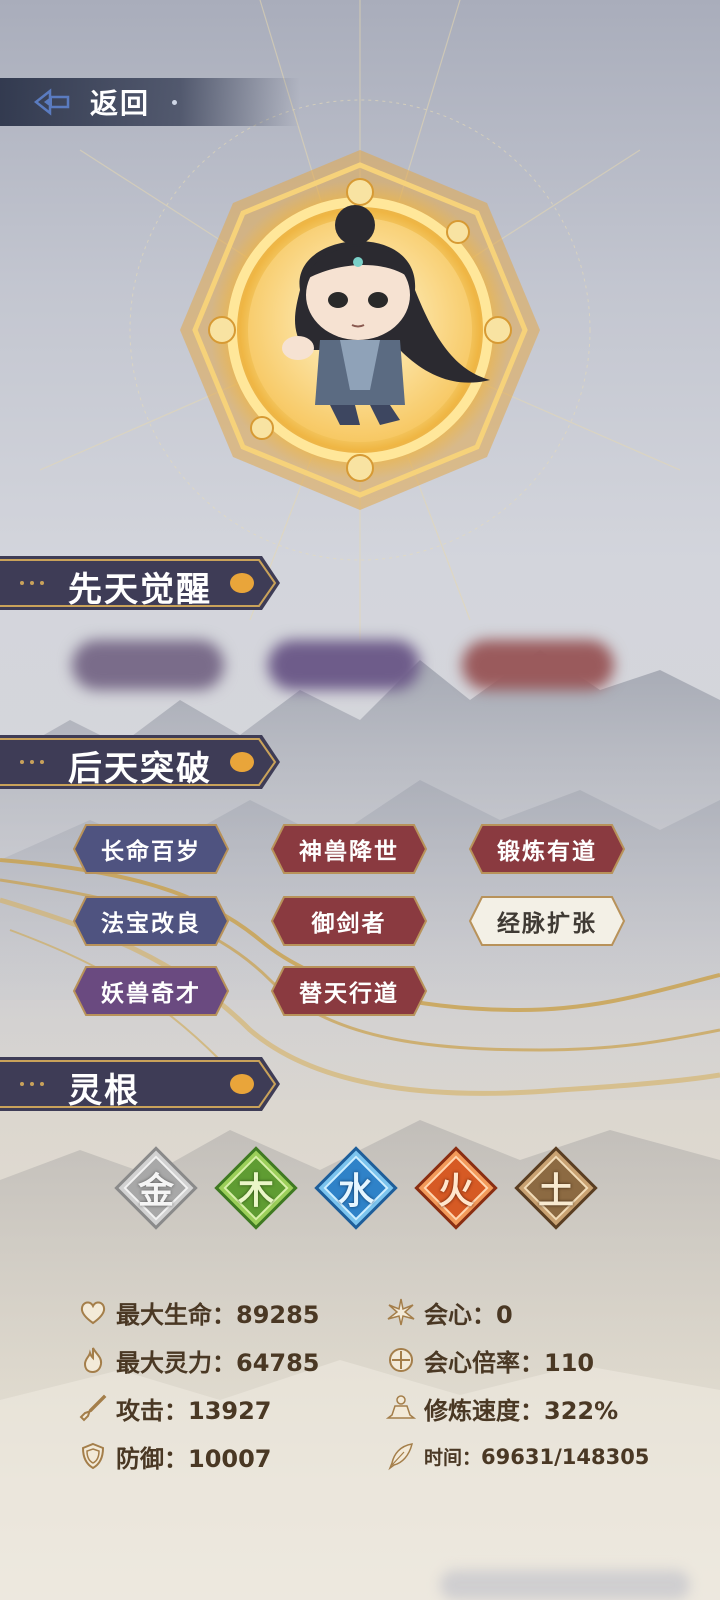 The image size is (720, 1600). I want to click on talent-chip: 替天行道, so click(349, 991).